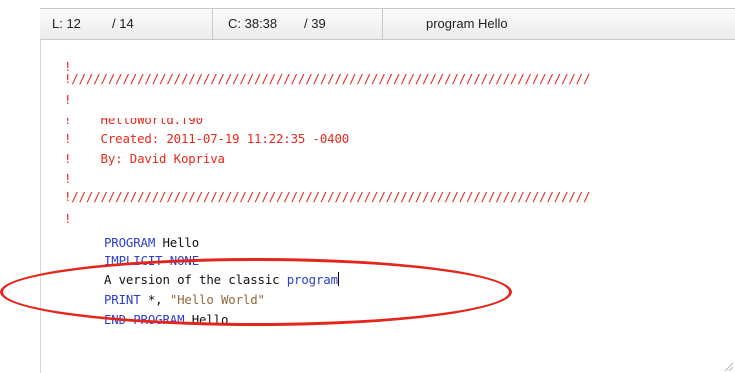 Image resolution: width=735 pixels, height=373 pixels. What do you see at coordinates (728, 366) in the screenshot?
I see `resize-grip-icon` at bounding box center [728, 366].